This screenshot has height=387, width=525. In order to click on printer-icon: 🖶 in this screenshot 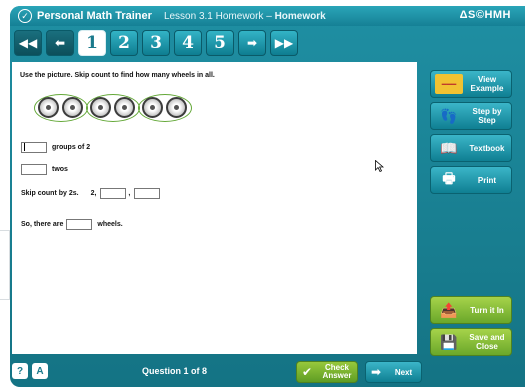, I will do `click(449, 178)`.